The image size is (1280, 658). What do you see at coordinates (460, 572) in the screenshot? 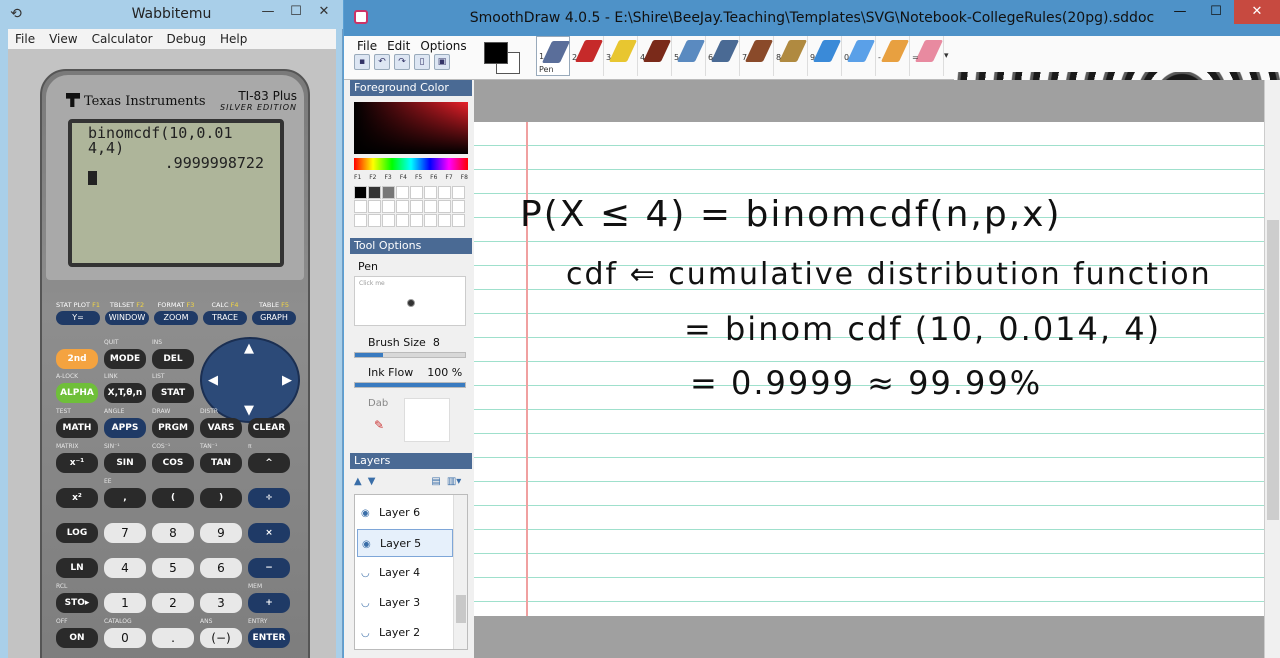
I see `layer-scrollbar` at bounding box center [460, 572].